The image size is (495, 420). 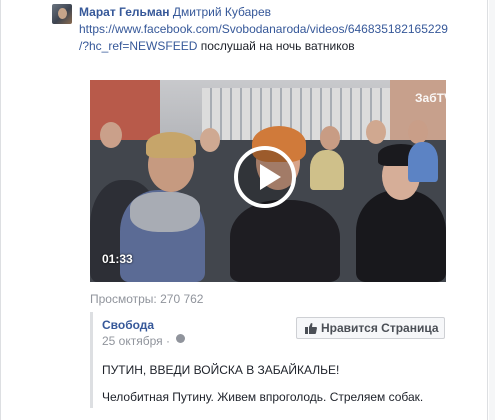 What do you see at coordinates (311, 328) in the screenshot?
I see `thumbs-up-icon` at bounding box center [311, 328].